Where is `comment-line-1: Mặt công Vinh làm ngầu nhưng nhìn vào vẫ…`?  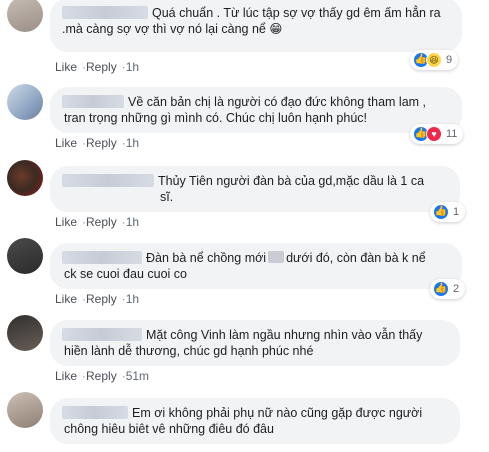
comment-line-1: Mặt công Vinh làm ngầu nhưng nhìn vào vẫ… is located at coordinates (284, 335).